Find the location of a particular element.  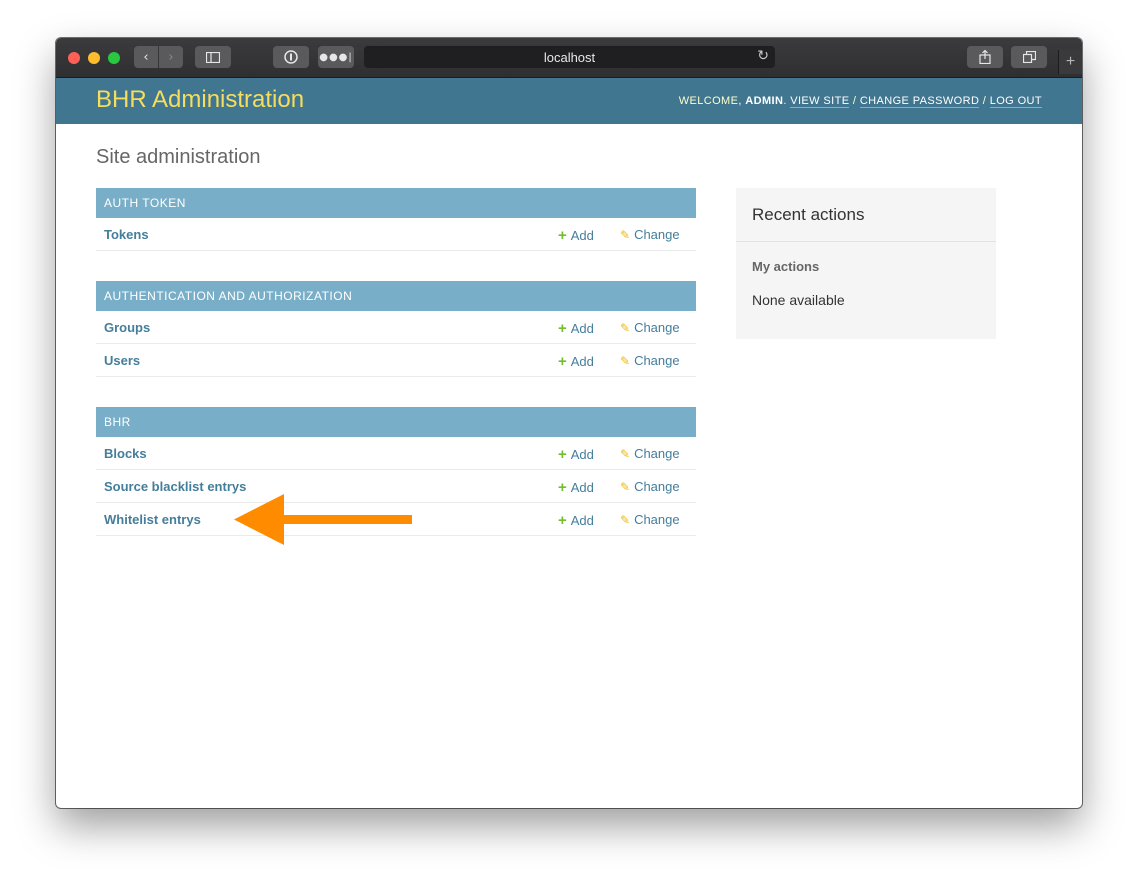

site-brand: BHR Administration is located at coordinates (200, 100).